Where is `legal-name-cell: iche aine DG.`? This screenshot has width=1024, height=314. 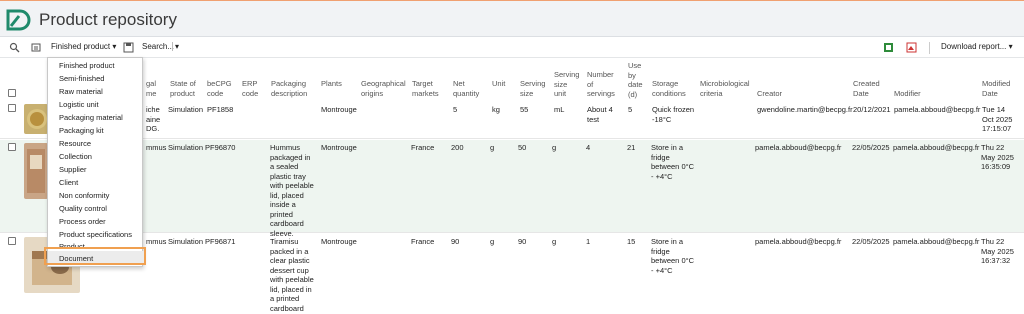
legal-name-cell: iche aine DG. is located at coordinates (153, 119).